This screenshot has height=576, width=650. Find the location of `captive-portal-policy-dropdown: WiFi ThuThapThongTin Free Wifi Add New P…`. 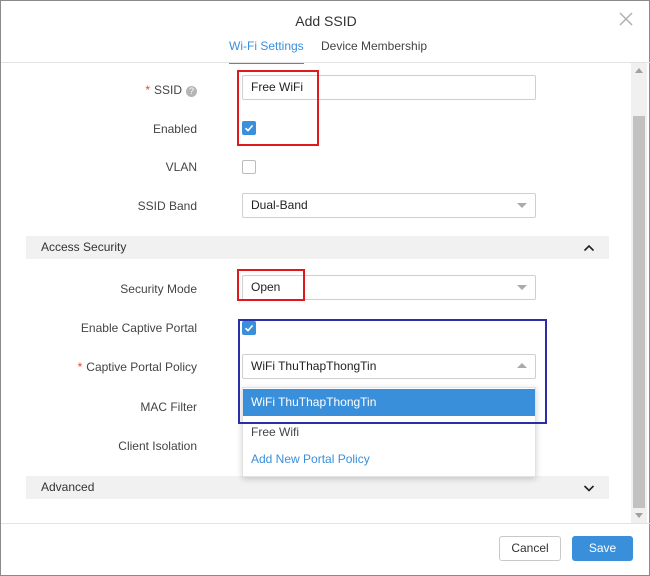

captive-portal-policy-dropdown: WiFi ThuThapThongTin Free Wifi Add New P… is located at coordinates (389, 432).